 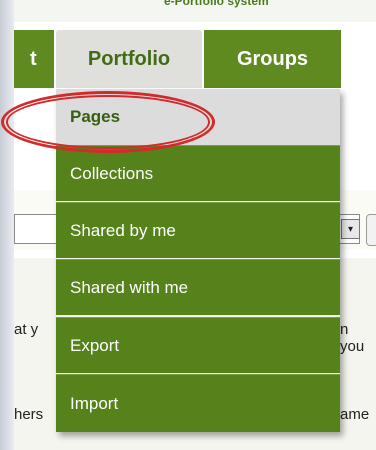 What do you see at coordinates (198, 230) in the screenshot?
I see `menu-item-shared-by-me: Shared by me` at bounding box center [198, 230].